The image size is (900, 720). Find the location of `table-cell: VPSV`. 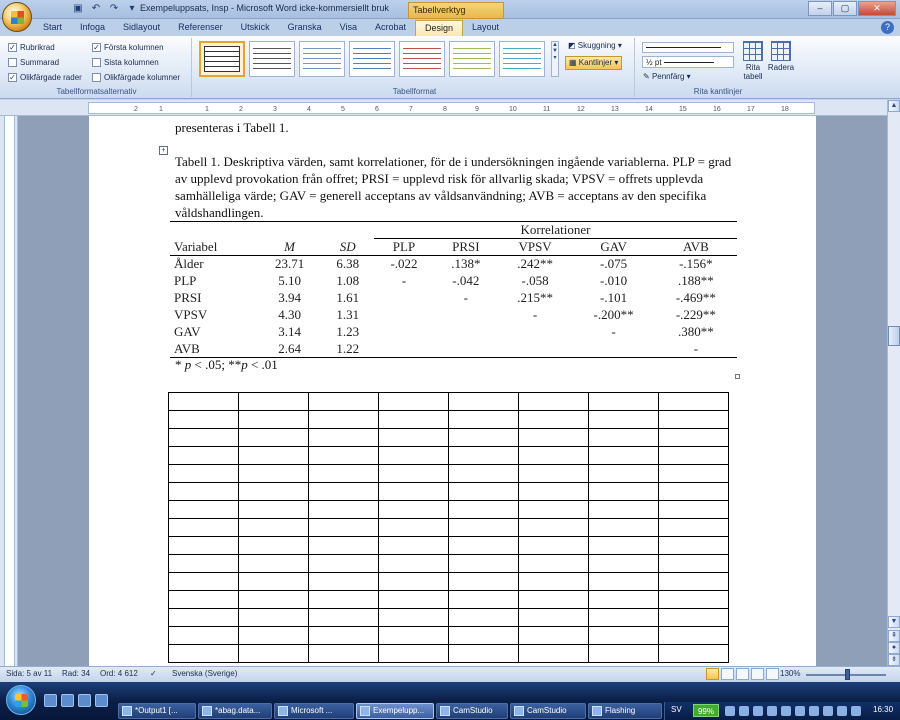

table-cell: VPSV is located at coordinates (214, 315).